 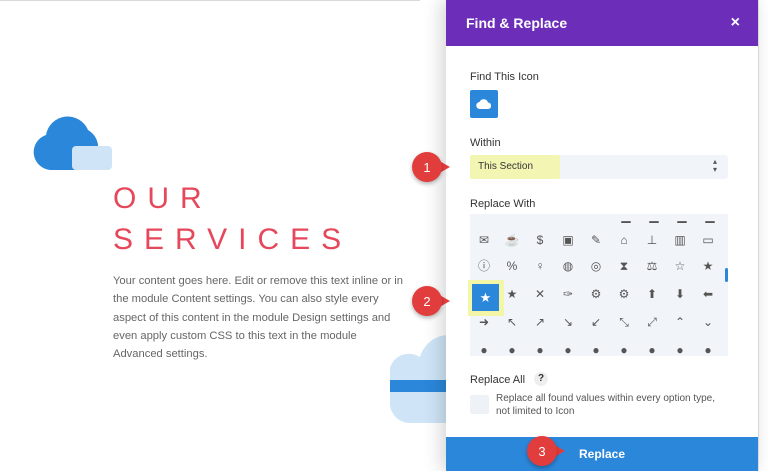 I want to click on star-half-icon: ★, so click(x=708, y=266).